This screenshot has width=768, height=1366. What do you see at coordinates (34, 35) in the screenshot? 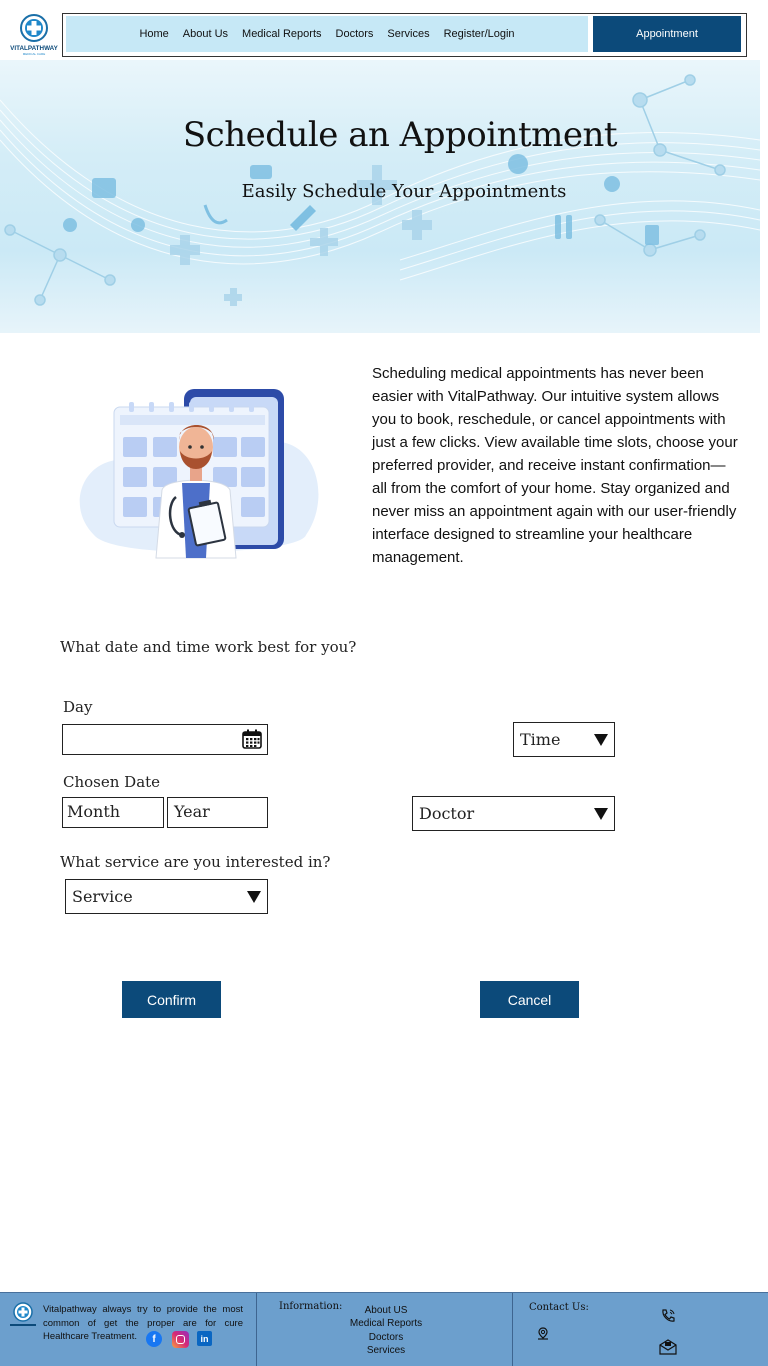
I see `vitalpathway-logo: VITALPATHWAY MEDICAL CARE` at bounding box center [34, 35].